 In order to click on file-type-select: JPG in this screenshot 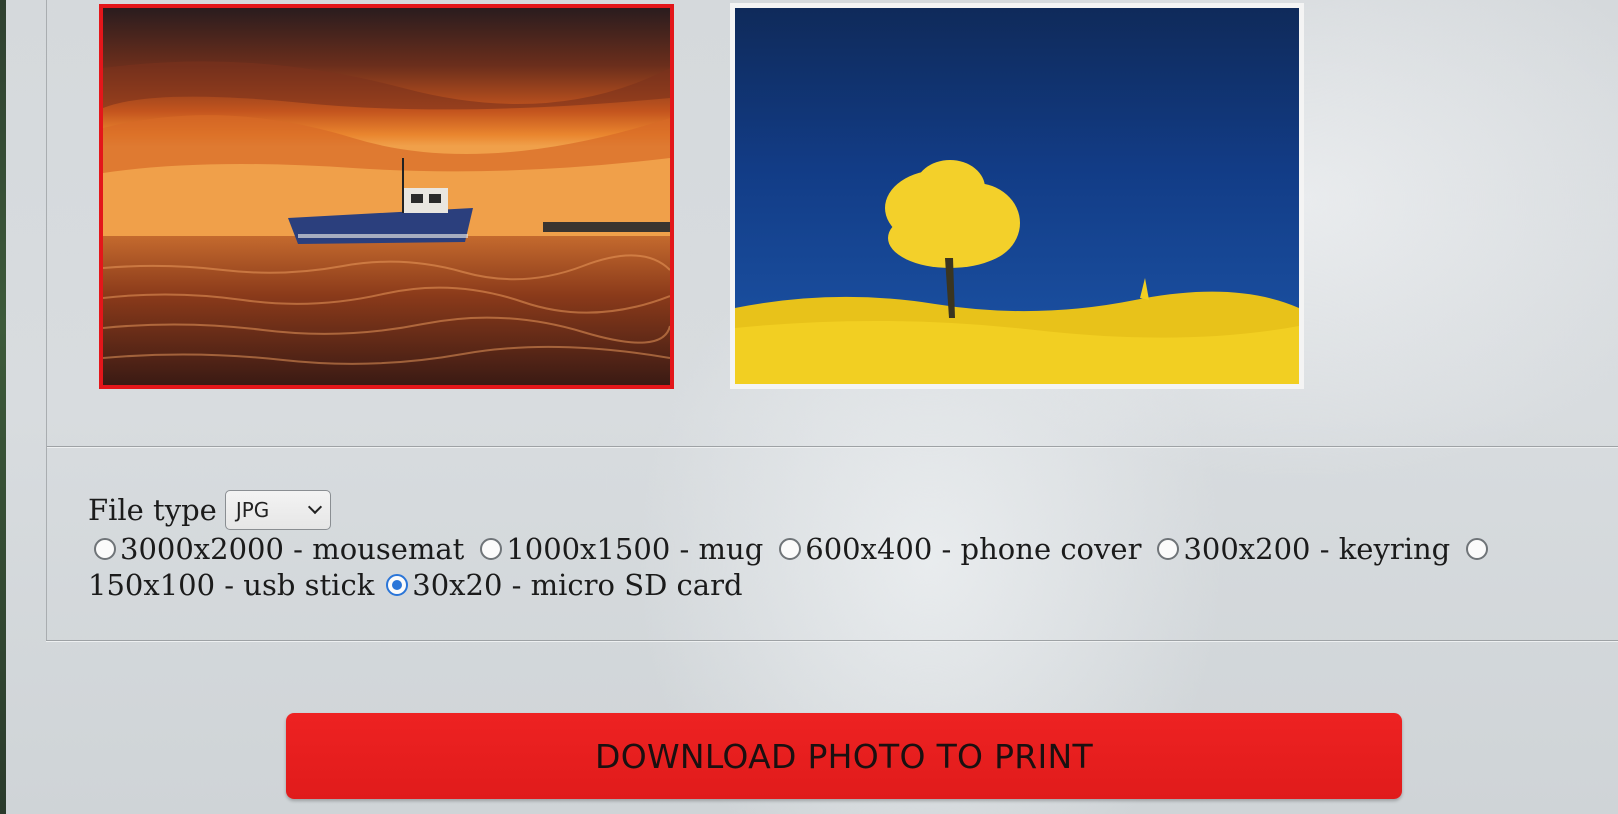, I will do `click(277, 510)`.